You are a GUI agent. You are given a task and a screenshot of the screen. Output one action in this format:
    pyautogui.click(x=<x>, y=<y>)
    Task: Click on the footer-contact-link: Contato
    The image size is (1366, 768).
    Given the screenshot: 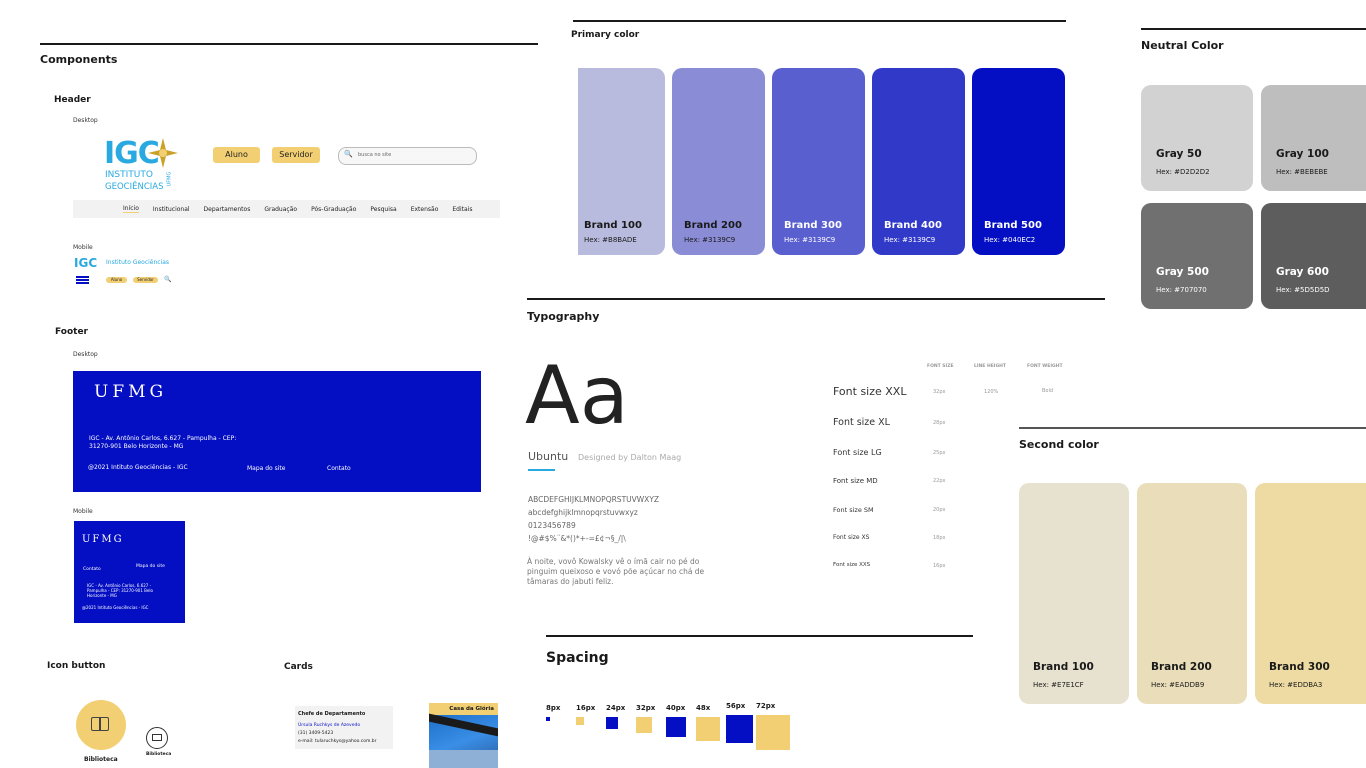 What is the action you would take?
    pyautogui.click(x=339, y=468)
    